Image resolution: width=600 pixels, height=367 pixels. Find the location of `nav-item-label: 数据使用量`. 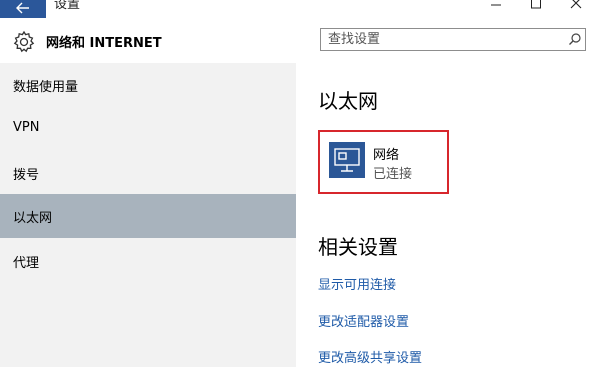

nav-item-label: 数据使用量 is located at coordinates (46, 87).